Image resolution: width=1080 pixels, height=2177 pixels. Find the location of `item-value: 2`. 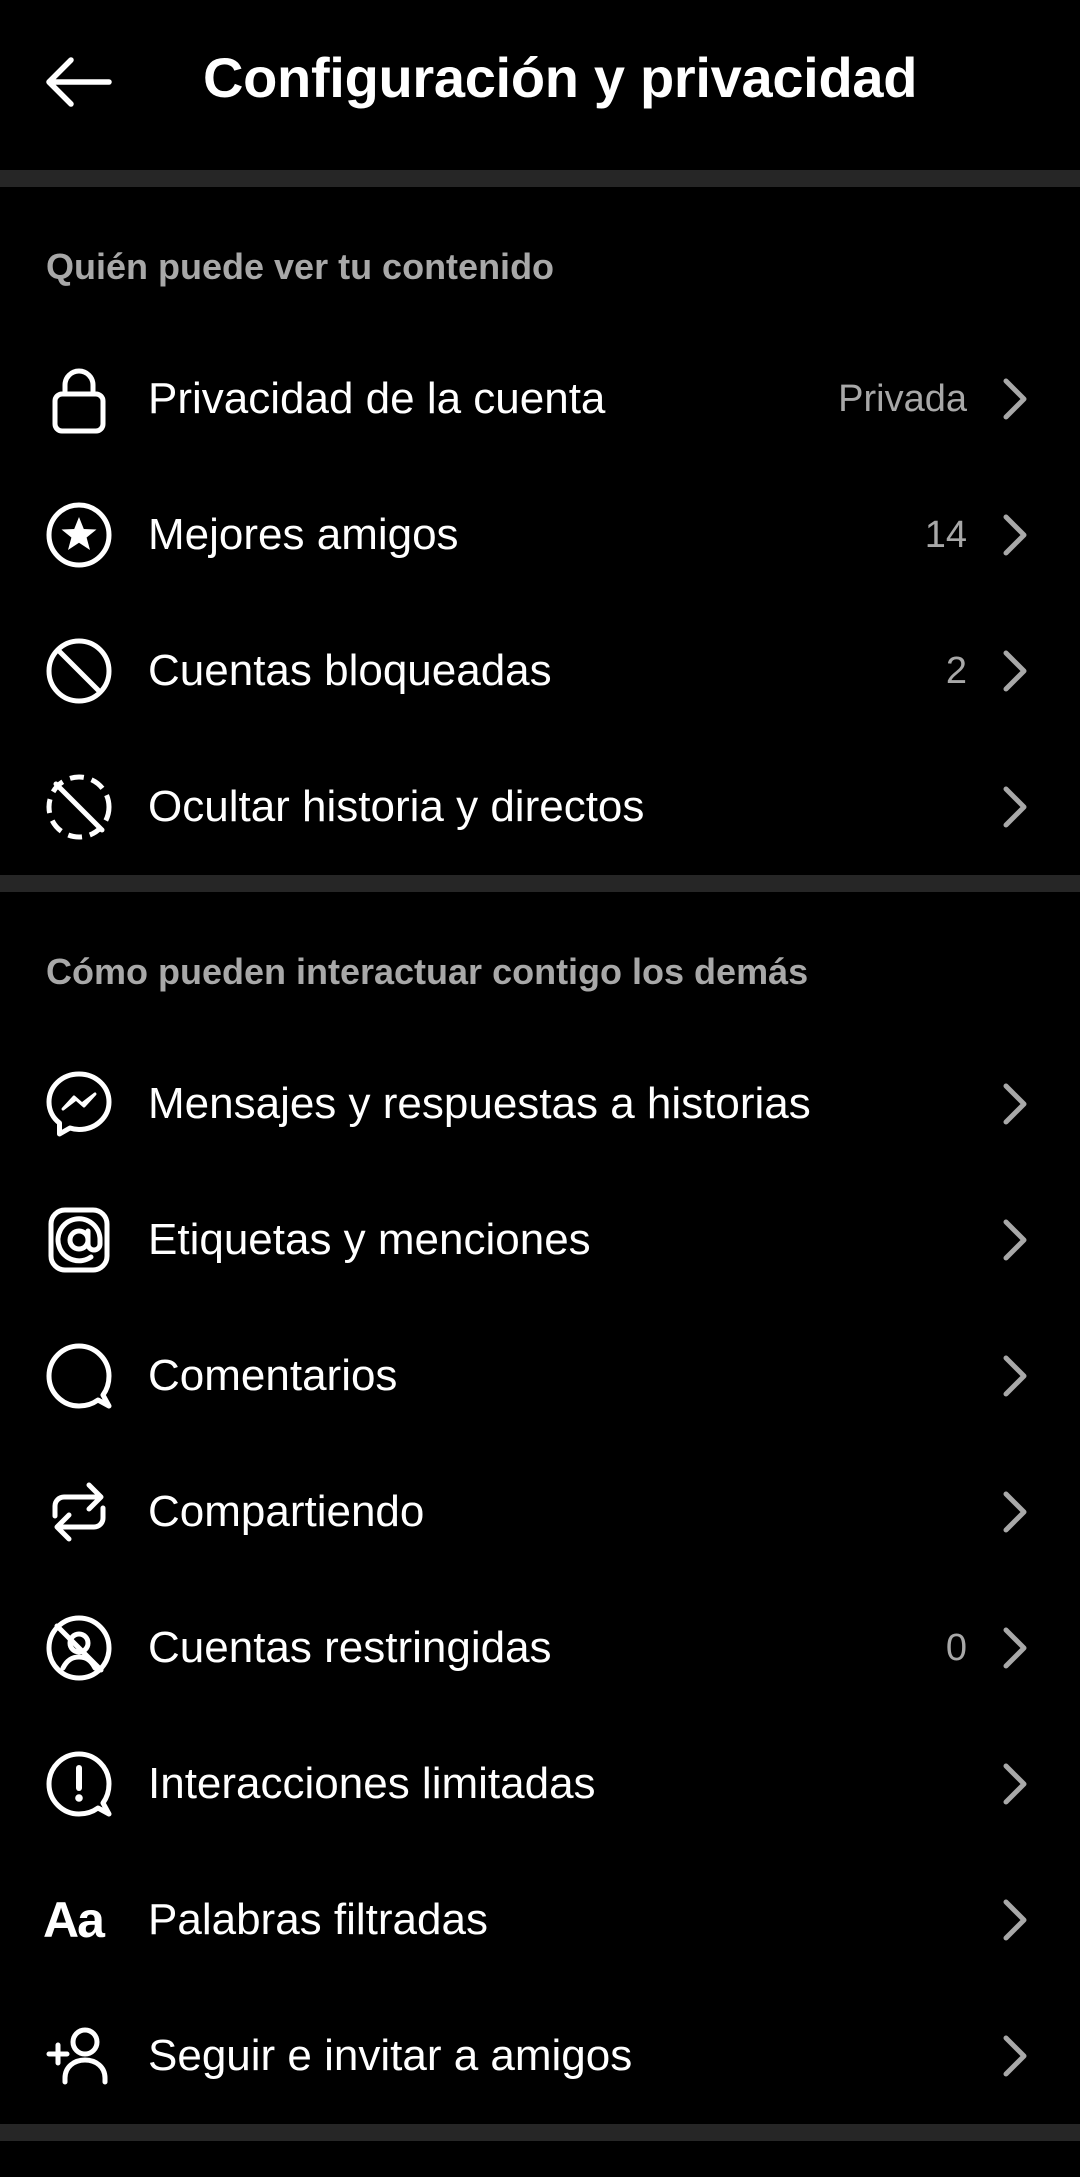

item-value: 2 is located at coordinates (956, 671).